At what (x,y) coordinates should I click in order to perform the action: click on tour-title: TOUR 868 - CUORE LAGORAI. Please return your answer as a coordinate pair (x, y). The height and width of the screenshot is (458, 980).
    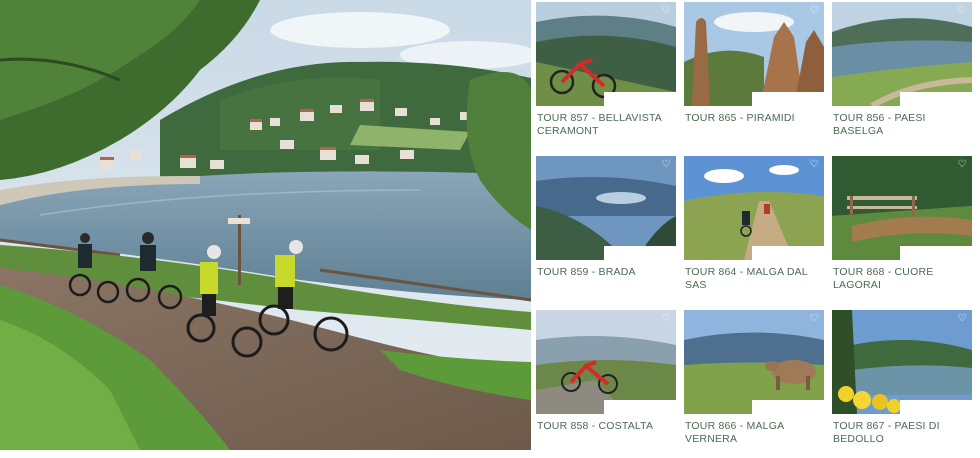
    Looking at the image, I should click on (902, 279).